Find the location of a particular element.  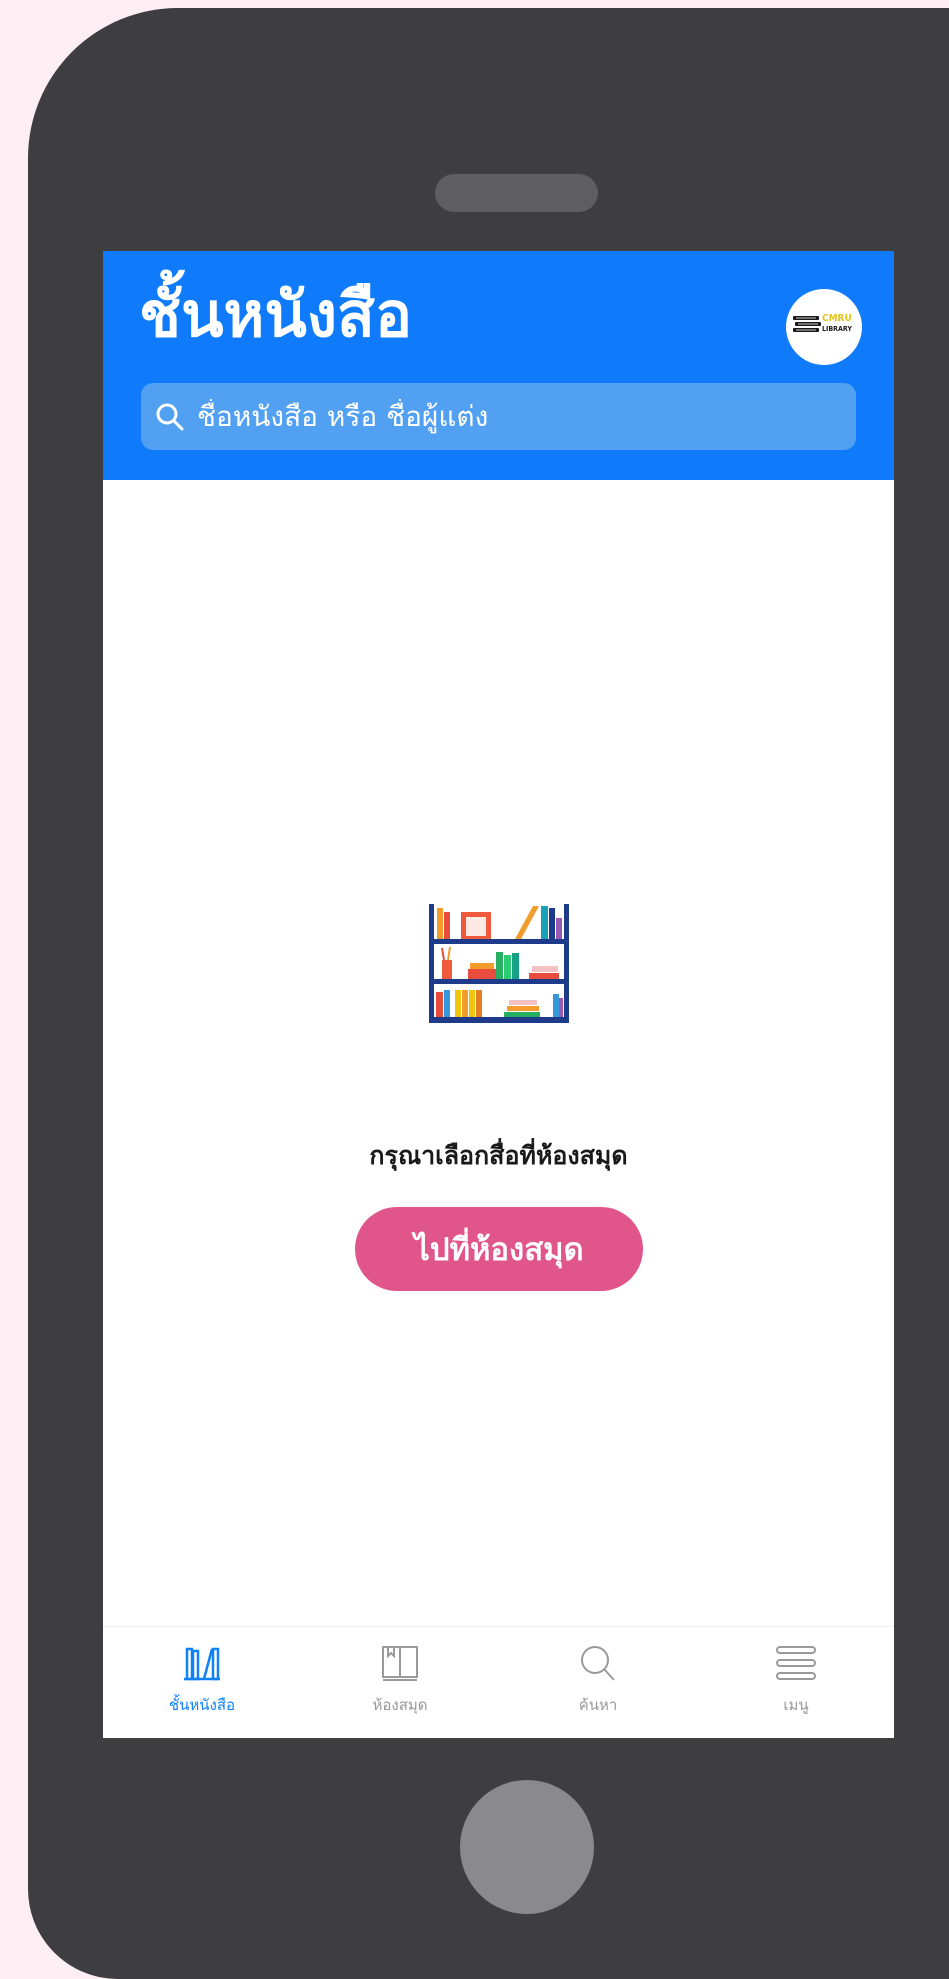

search-input is located at coordinates (517, 416).